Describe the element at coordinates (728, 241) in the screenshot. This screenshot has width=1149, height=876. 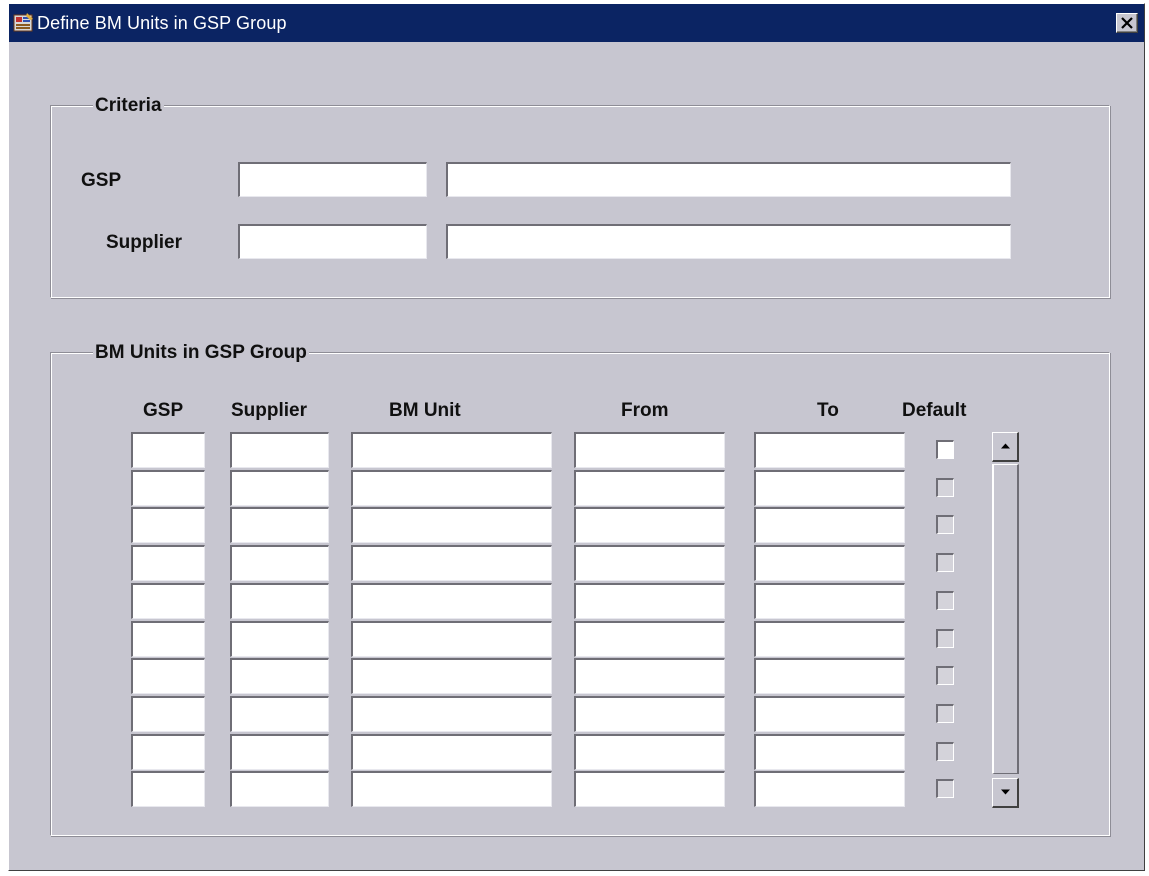
I see `criteria-supplier-name-field` at that location.